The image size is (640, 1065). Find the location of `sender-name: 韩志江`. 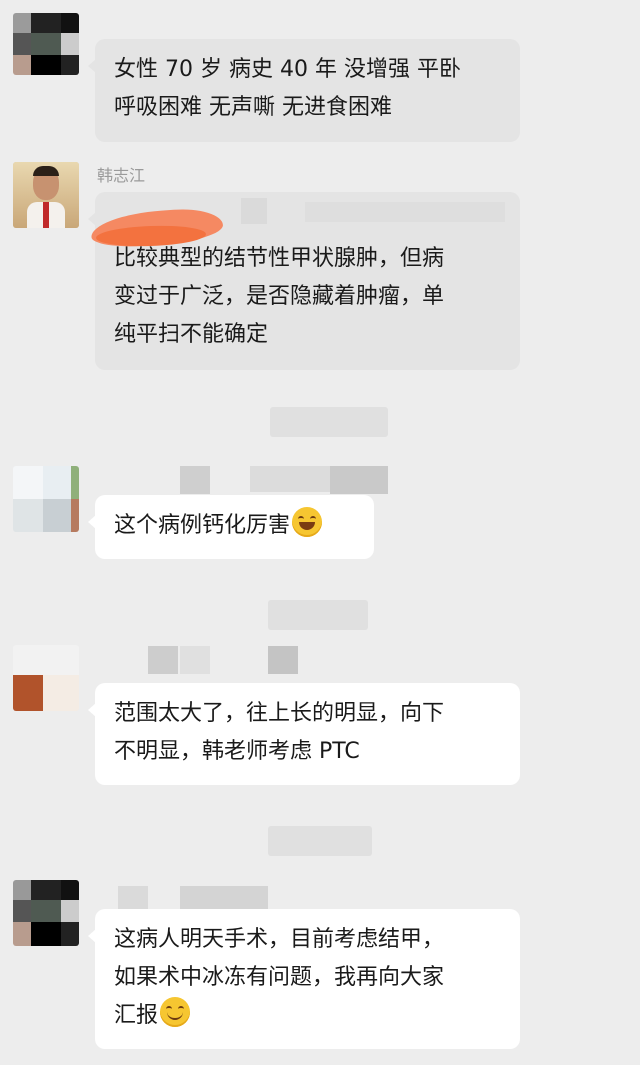

sender-name: 韩志江 is located at coordinates (121, 175).